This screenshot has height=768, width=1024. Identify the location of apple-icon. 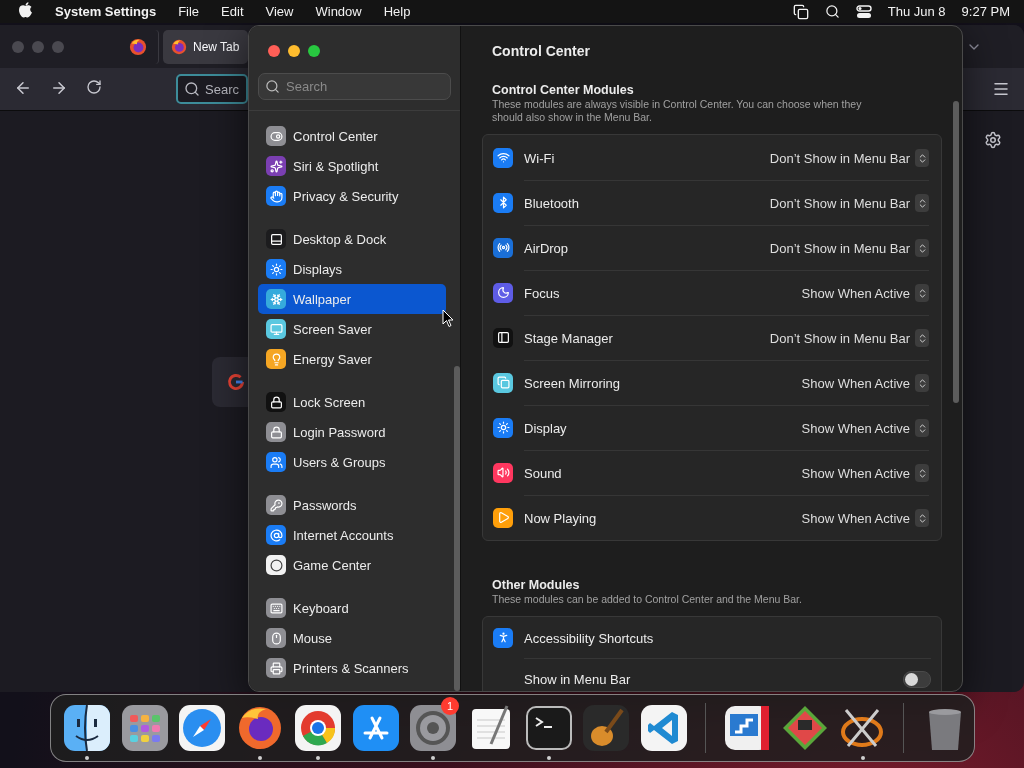
(25, 10).